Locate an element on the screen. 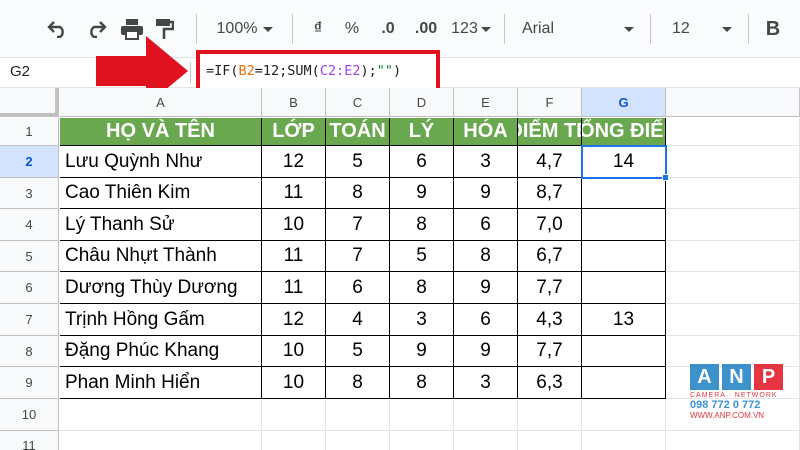  header-cell: ĐIỂM TB is located at coordinates (550, 132).